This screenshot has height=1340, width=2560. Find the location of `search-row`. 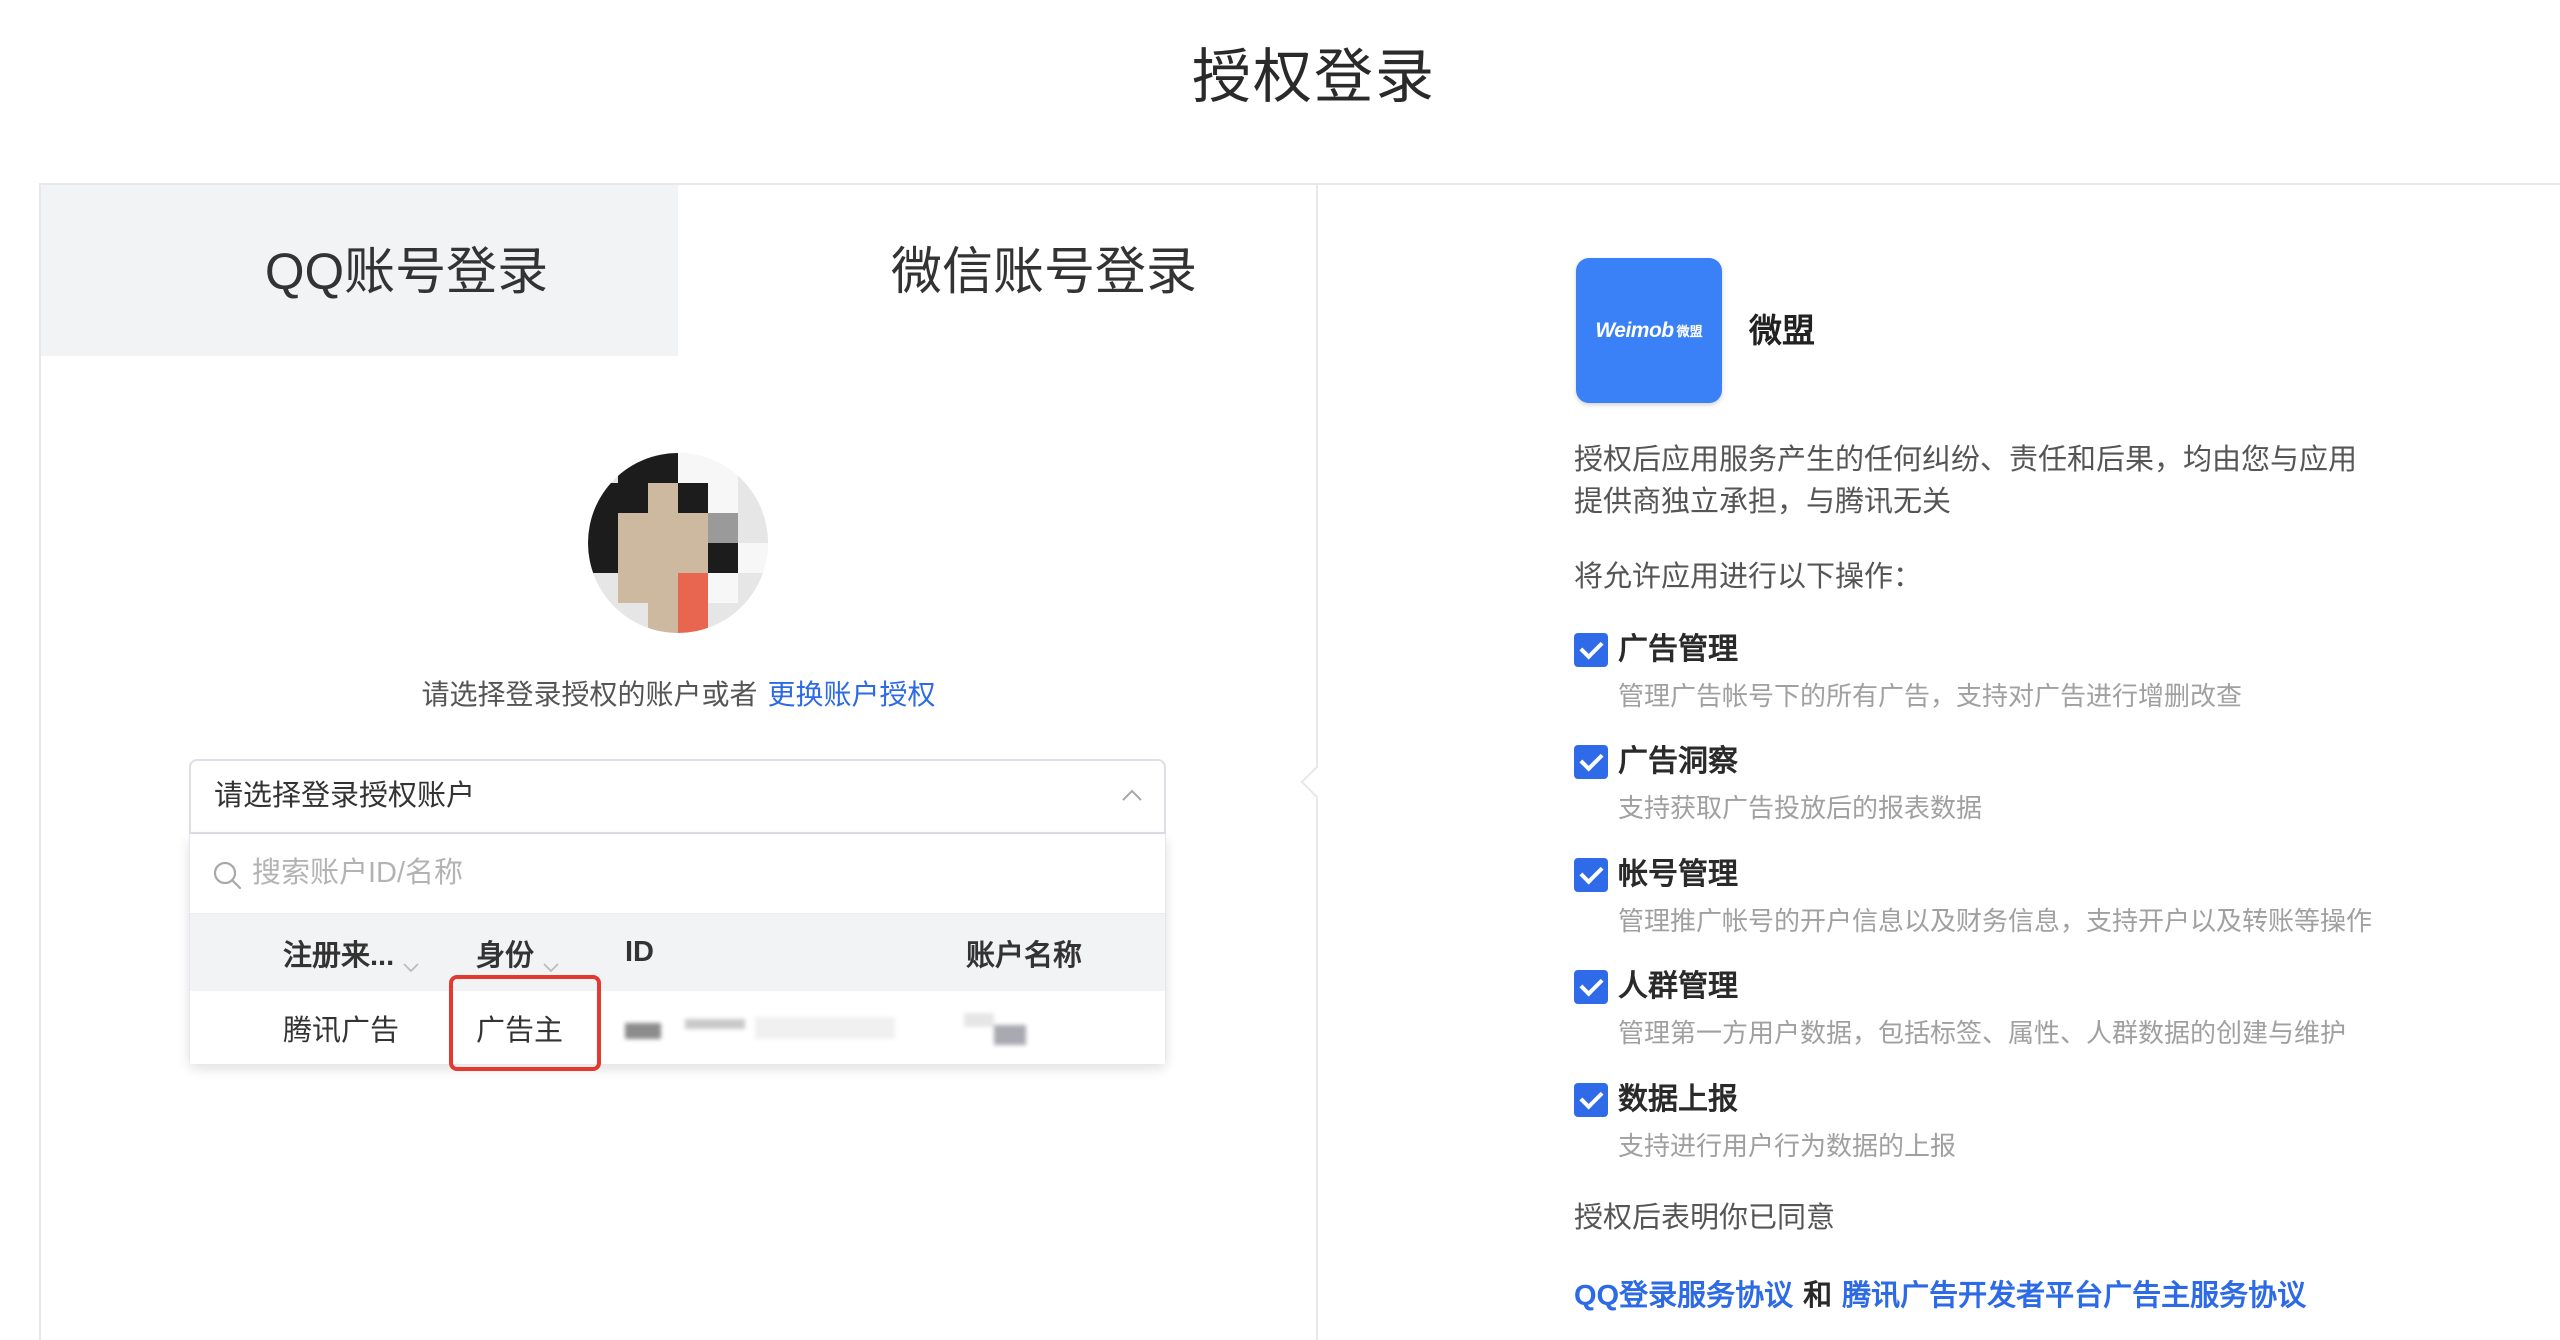

search-row is located at coordinates (677, 874).